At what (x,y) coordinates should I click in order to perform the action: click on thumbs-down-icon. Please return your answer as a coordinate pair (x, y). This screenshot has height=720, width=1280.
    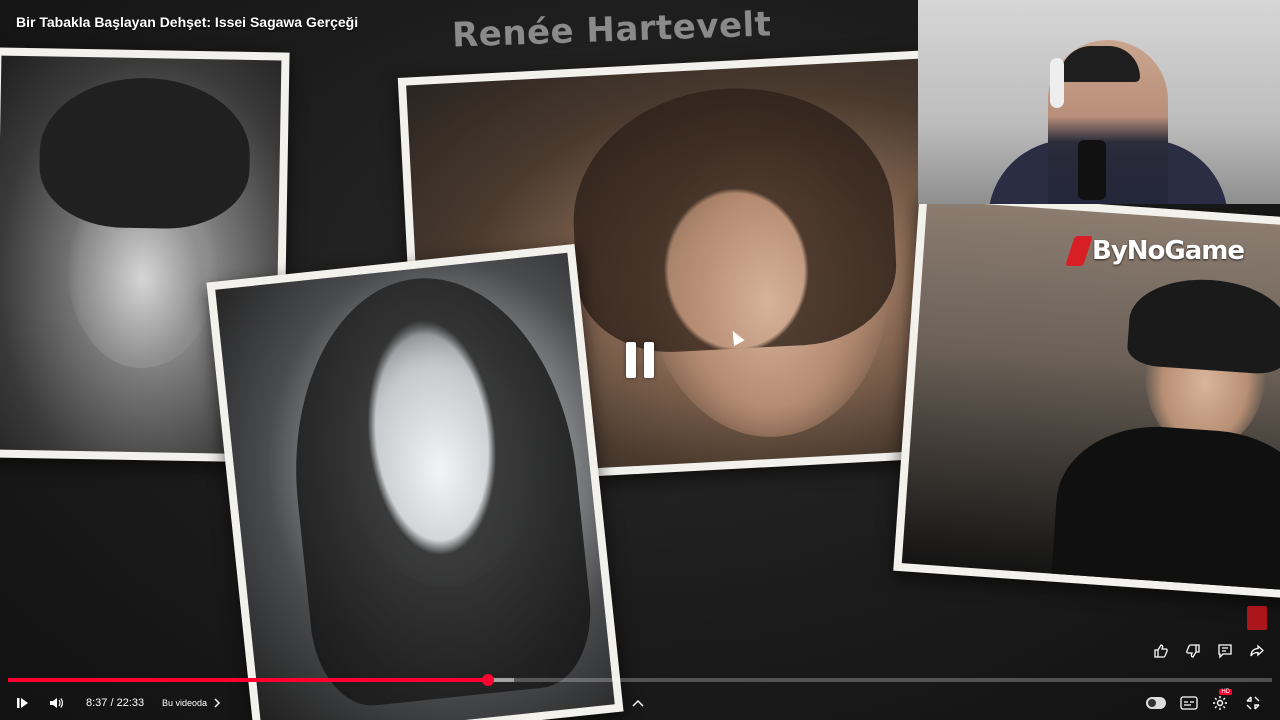
    Looking at the image, I should click on (1193, 651).